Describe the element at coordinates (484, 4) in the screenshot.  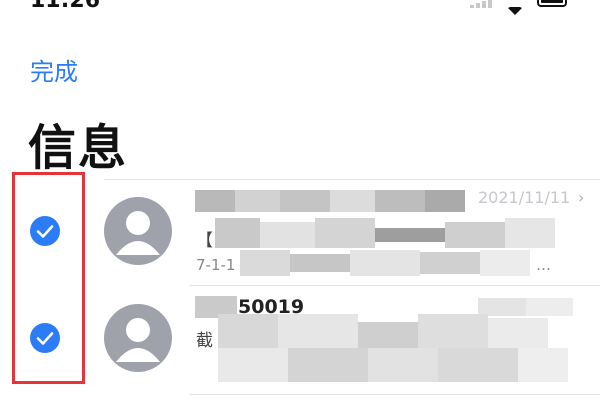
I see `cellular-signal-icon` at that location.